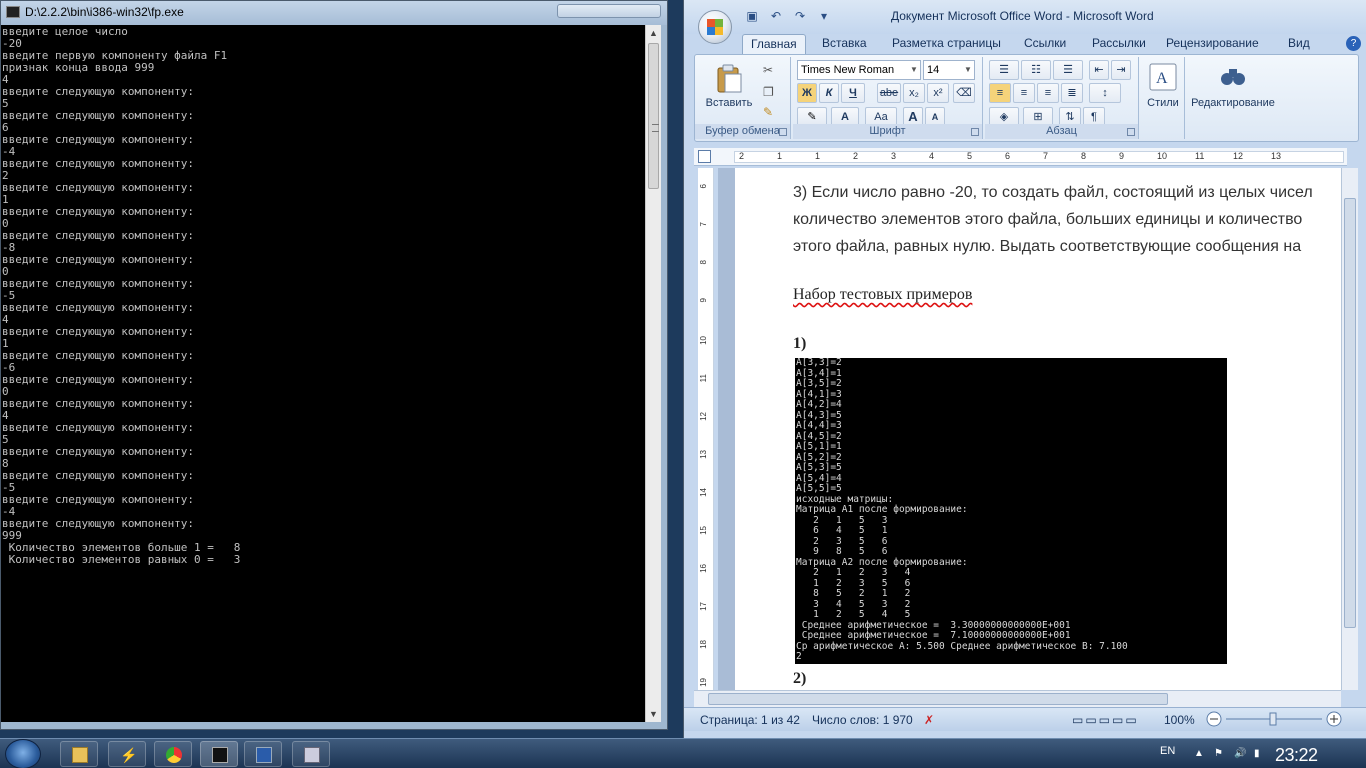 This screenshot has height=768, width=1366. What do you see at coordinates (1045, 44) in the screenshot?
I see `tab-references: Ссылки` at bounding box center [1045, 44].